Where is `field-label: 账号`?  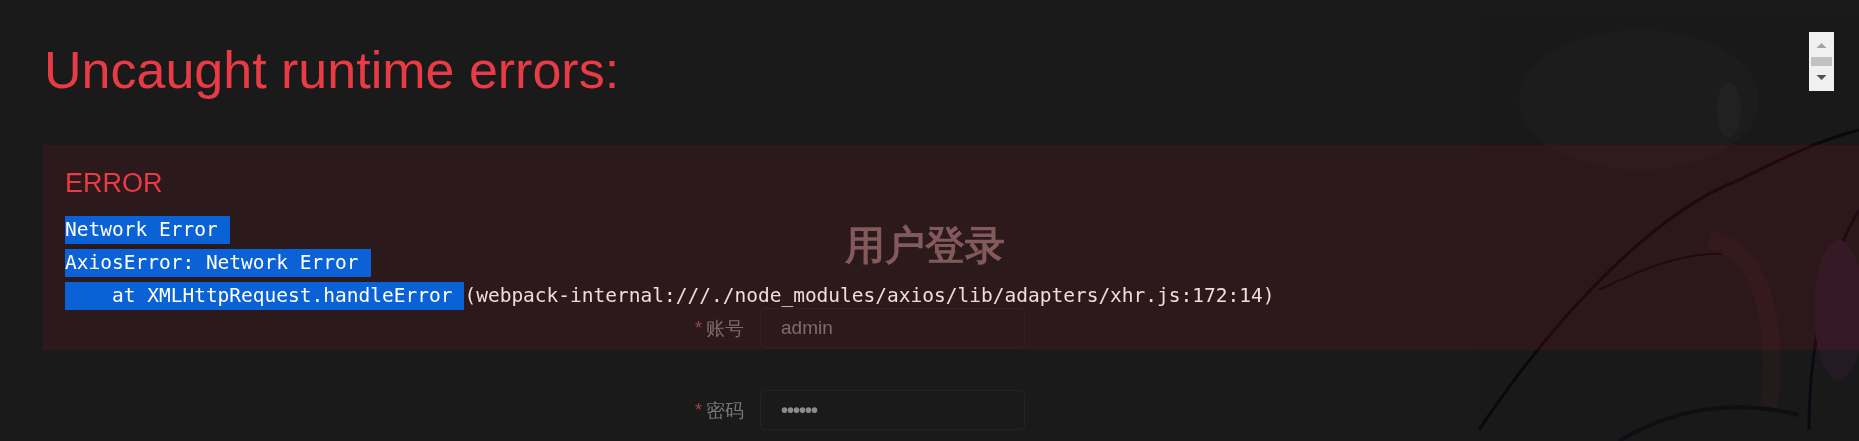
field-label: 账号 is located at coordinates (725, 328).